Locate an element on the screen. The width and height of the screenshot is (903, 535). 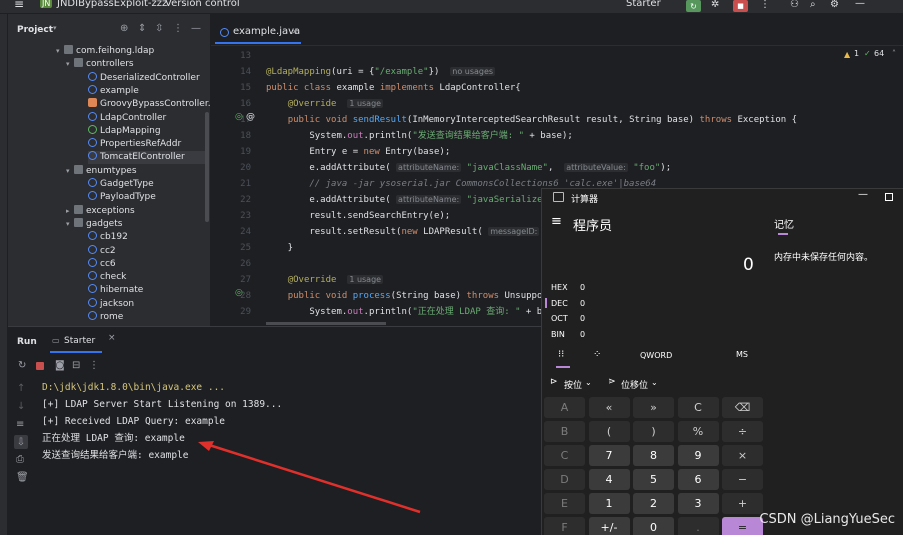
soft-wrap-icon: ≡ is located at coordinates (20, 424).